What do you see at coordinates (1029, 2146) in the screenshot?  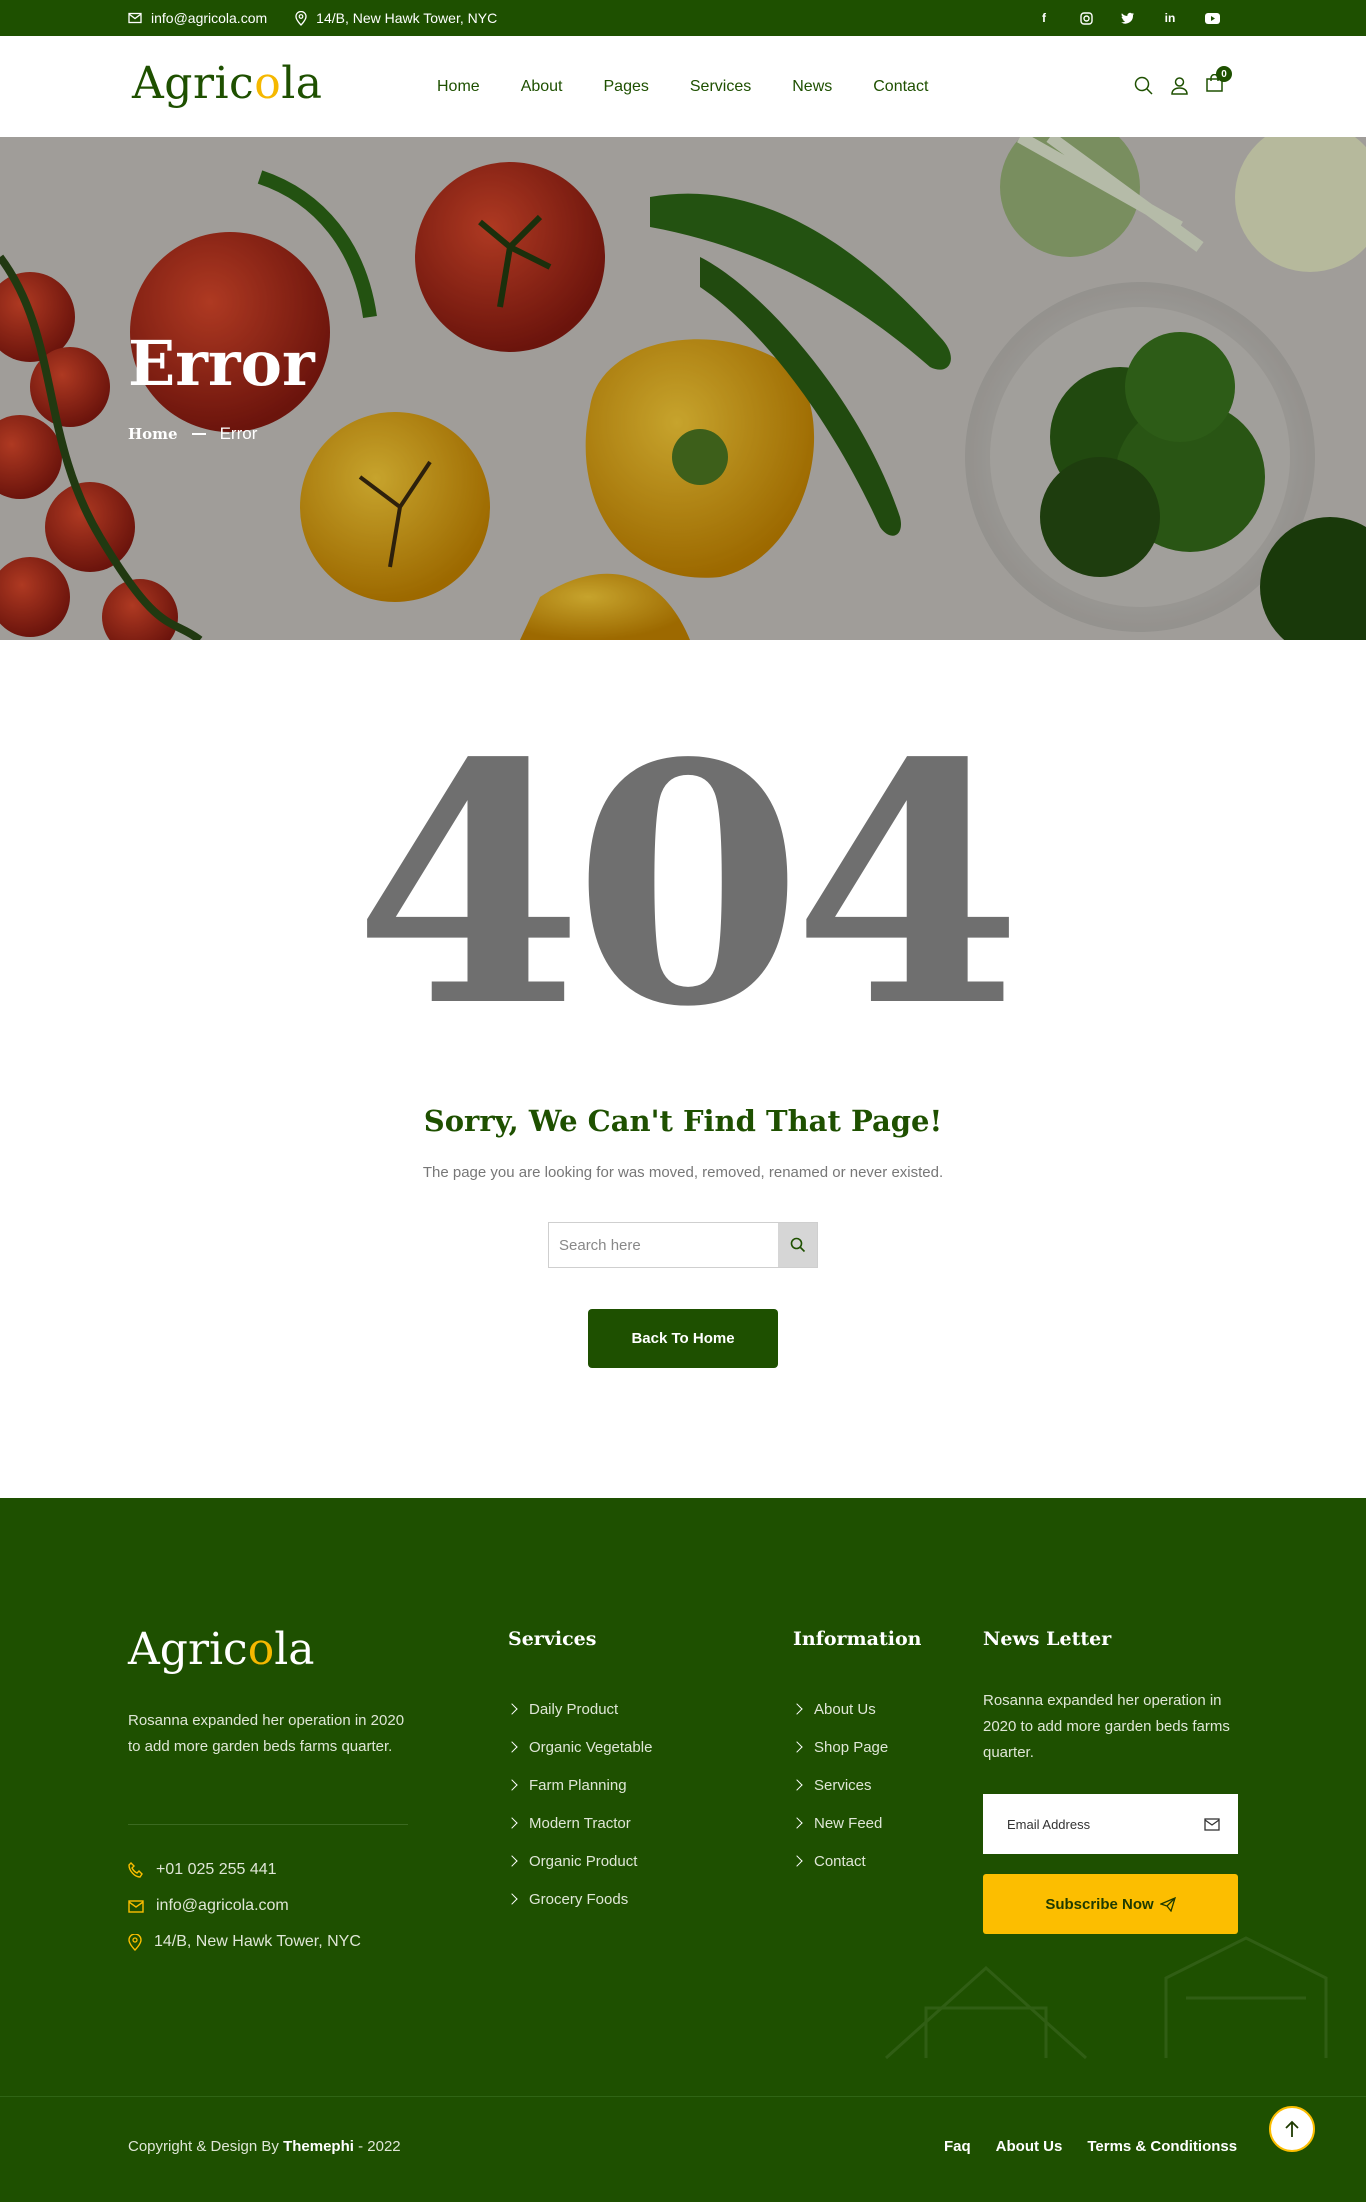 I see `footer-link-about: About Us` at bounding box center [1029, 2146].